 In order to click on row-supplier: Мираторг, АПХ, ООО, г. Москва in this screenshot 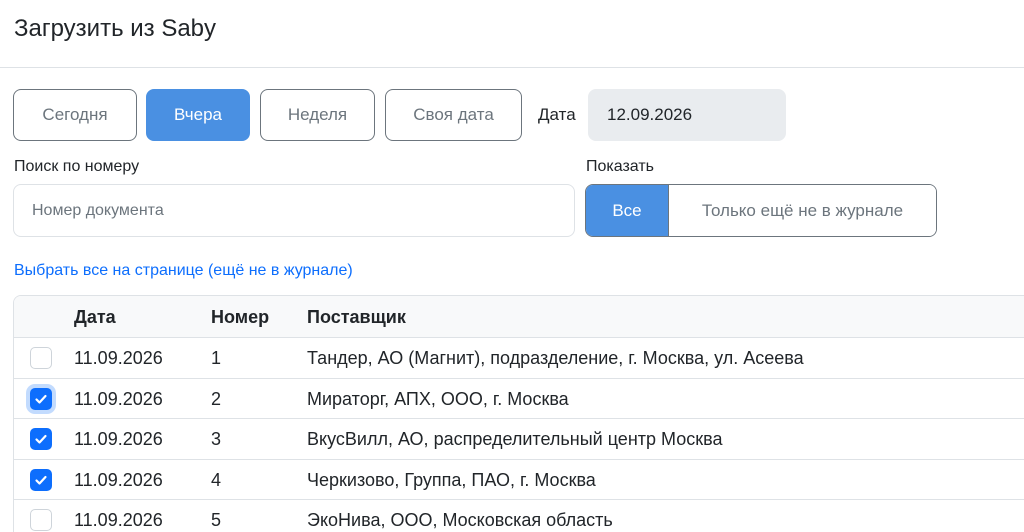, I will do `click(438, 398)`.